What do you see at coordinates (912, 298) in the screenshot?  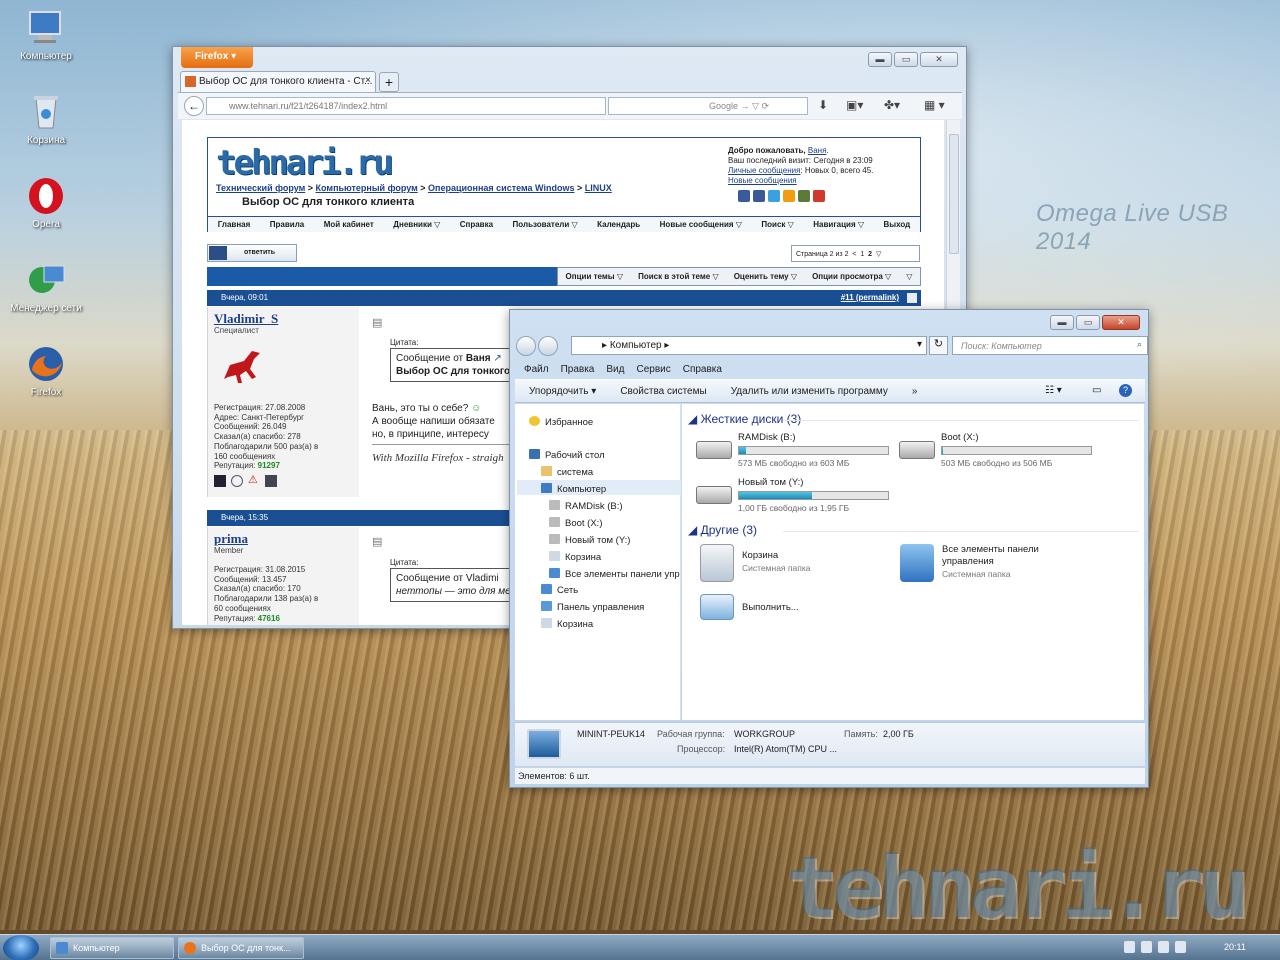 I see `select-post-checkbox` at bounding box center [912, 298].